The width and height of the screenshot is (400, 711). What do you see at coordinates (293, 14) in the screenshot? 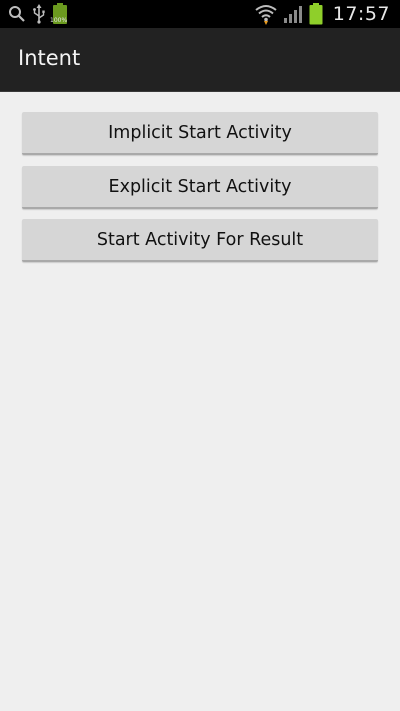
I see `signal-icon` at bounding box center [293, 14].